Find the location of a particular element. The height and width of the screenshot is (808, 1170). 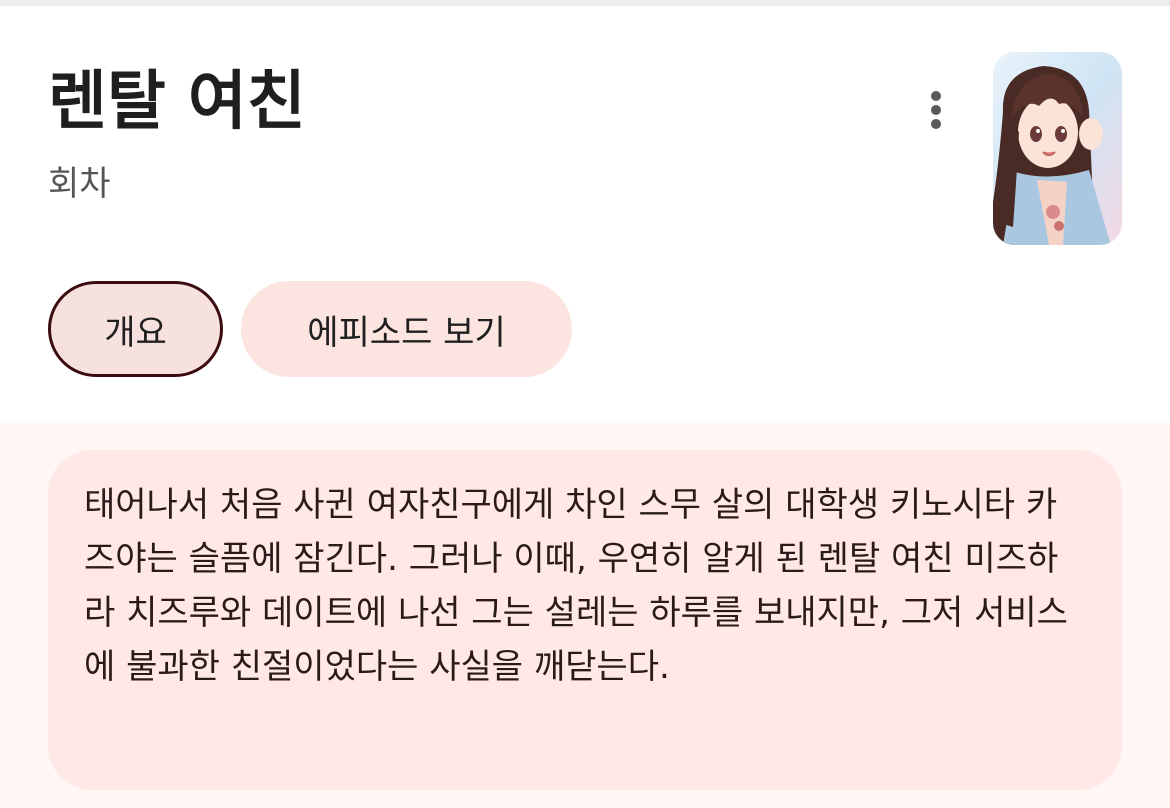

page-title: 렌탈 여친 is located at coordinates (177, 102).